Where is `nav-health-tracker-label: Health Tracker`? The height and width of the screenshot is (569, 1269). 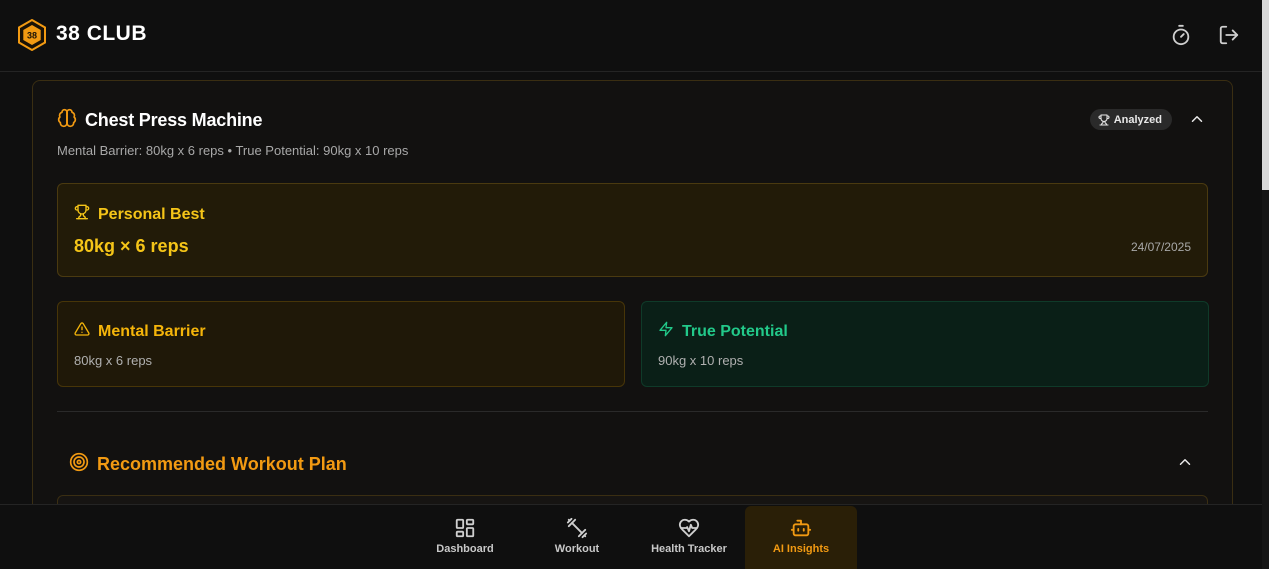
nav-health-tracker-label: Health Tracker is located at coordinates (689, 549).